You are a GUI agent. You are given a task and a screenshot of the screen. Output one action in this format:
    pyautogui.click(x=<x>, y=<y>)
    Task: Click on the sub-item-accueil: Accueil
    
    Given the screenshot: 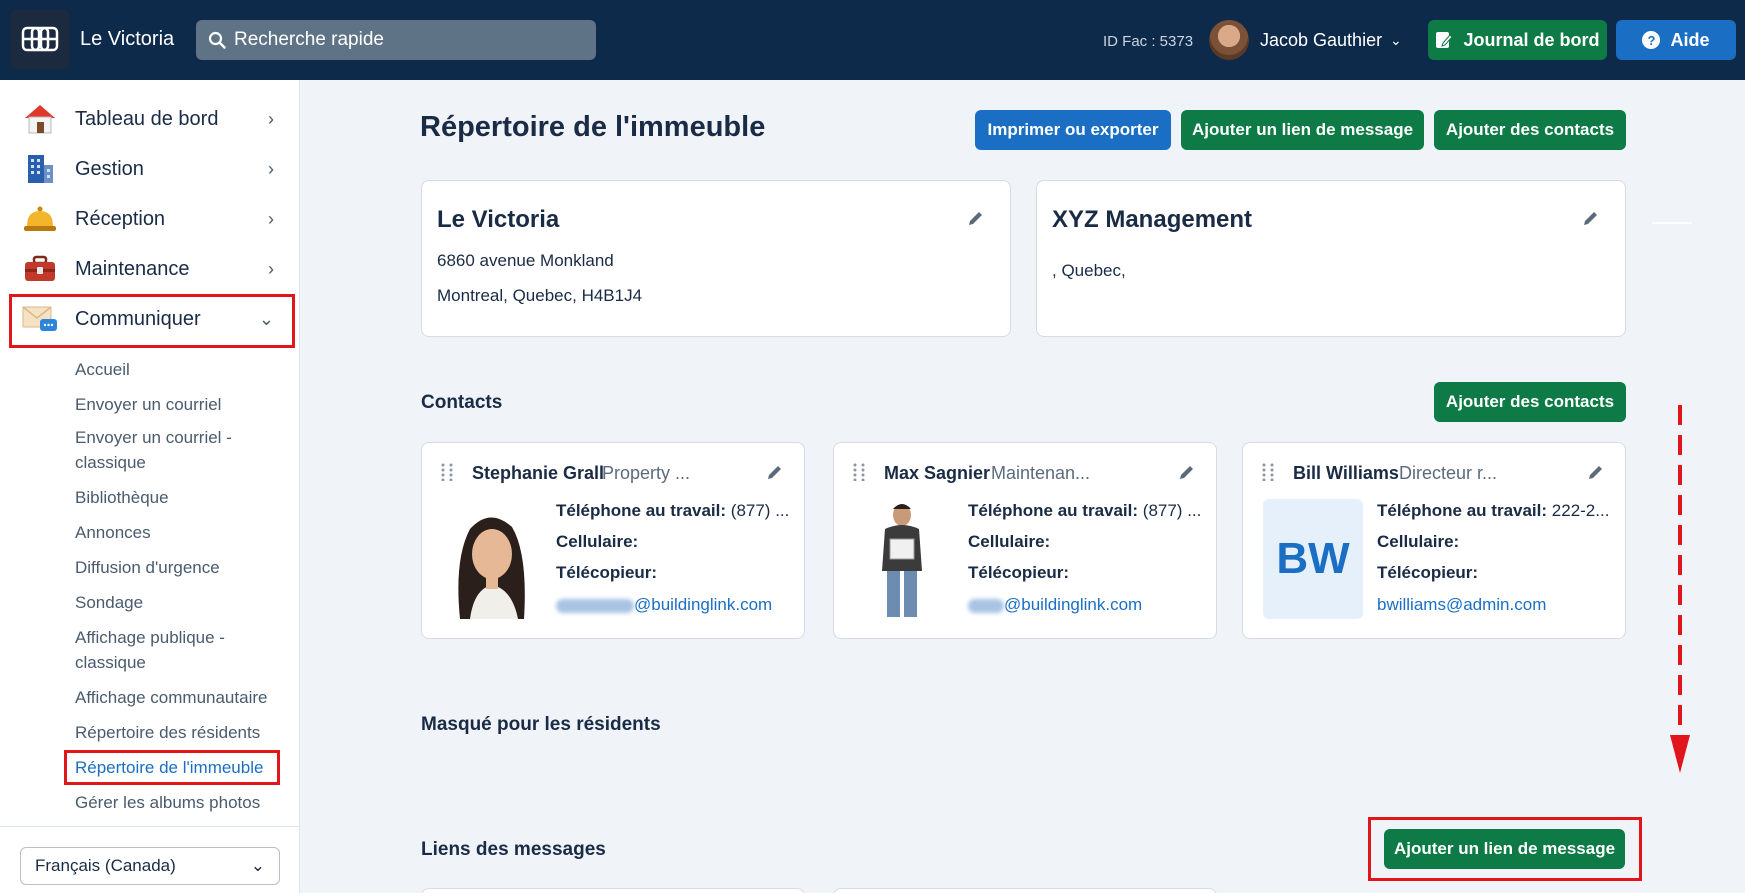 What is the action you would take?
    pyautogui.click(x=102, y=369)
    